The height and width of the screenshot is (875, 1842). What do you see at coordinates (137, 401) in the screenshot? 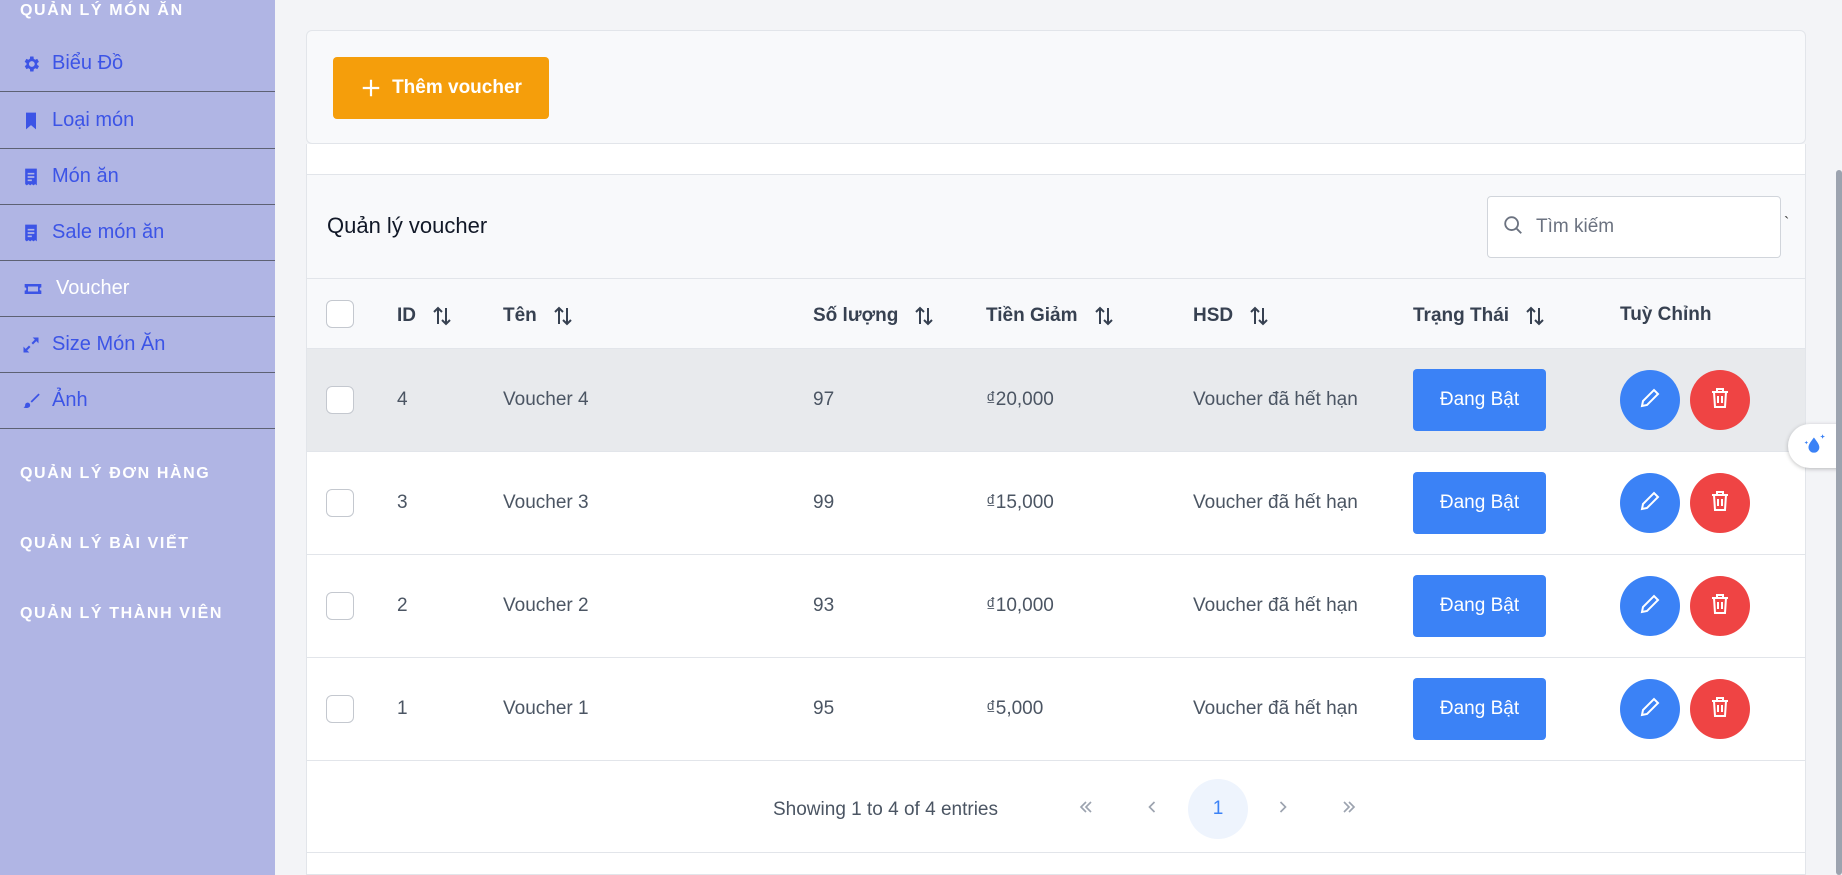
I see `sidebar-item-images: Ảnh` at bounding box center [137, 401].